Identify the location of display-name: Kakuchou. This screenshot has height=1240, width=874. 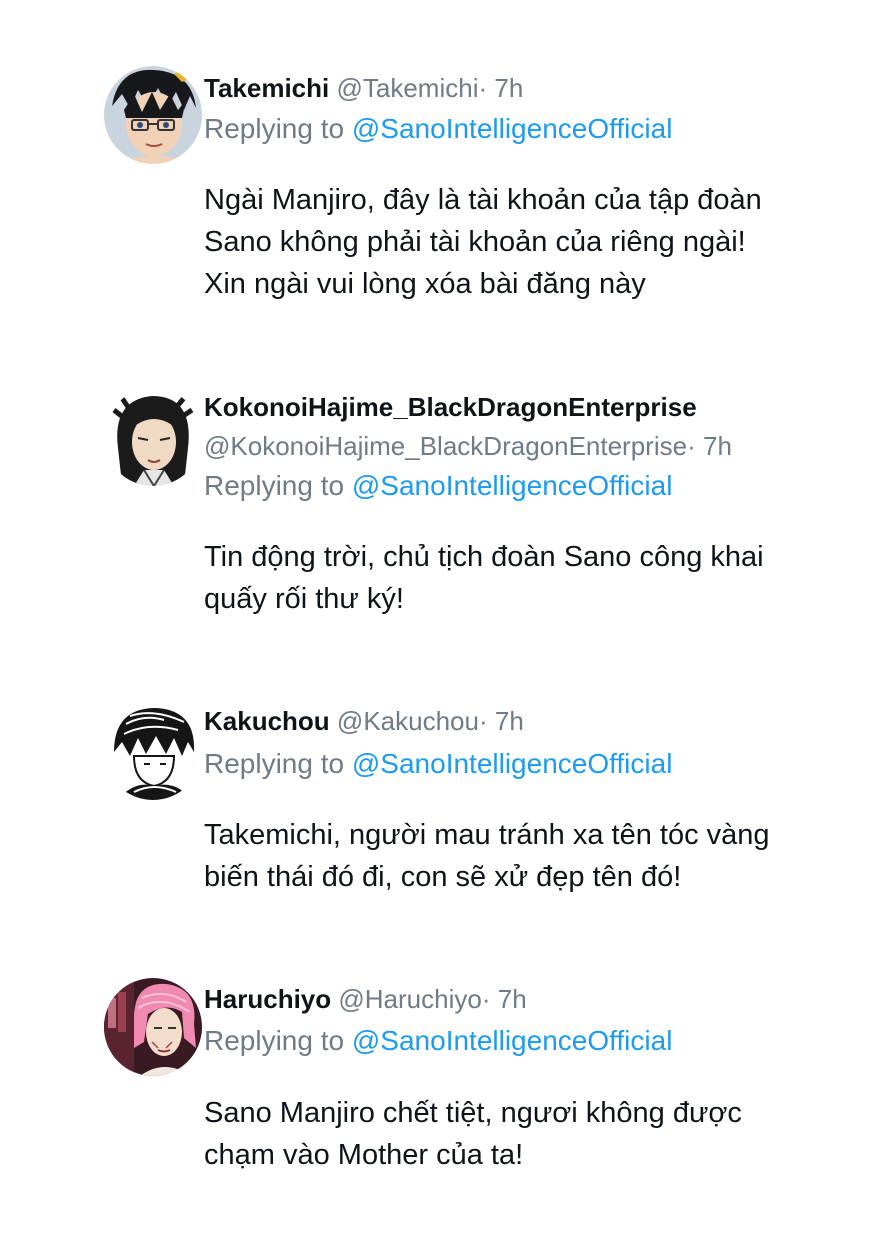
(267, 721).